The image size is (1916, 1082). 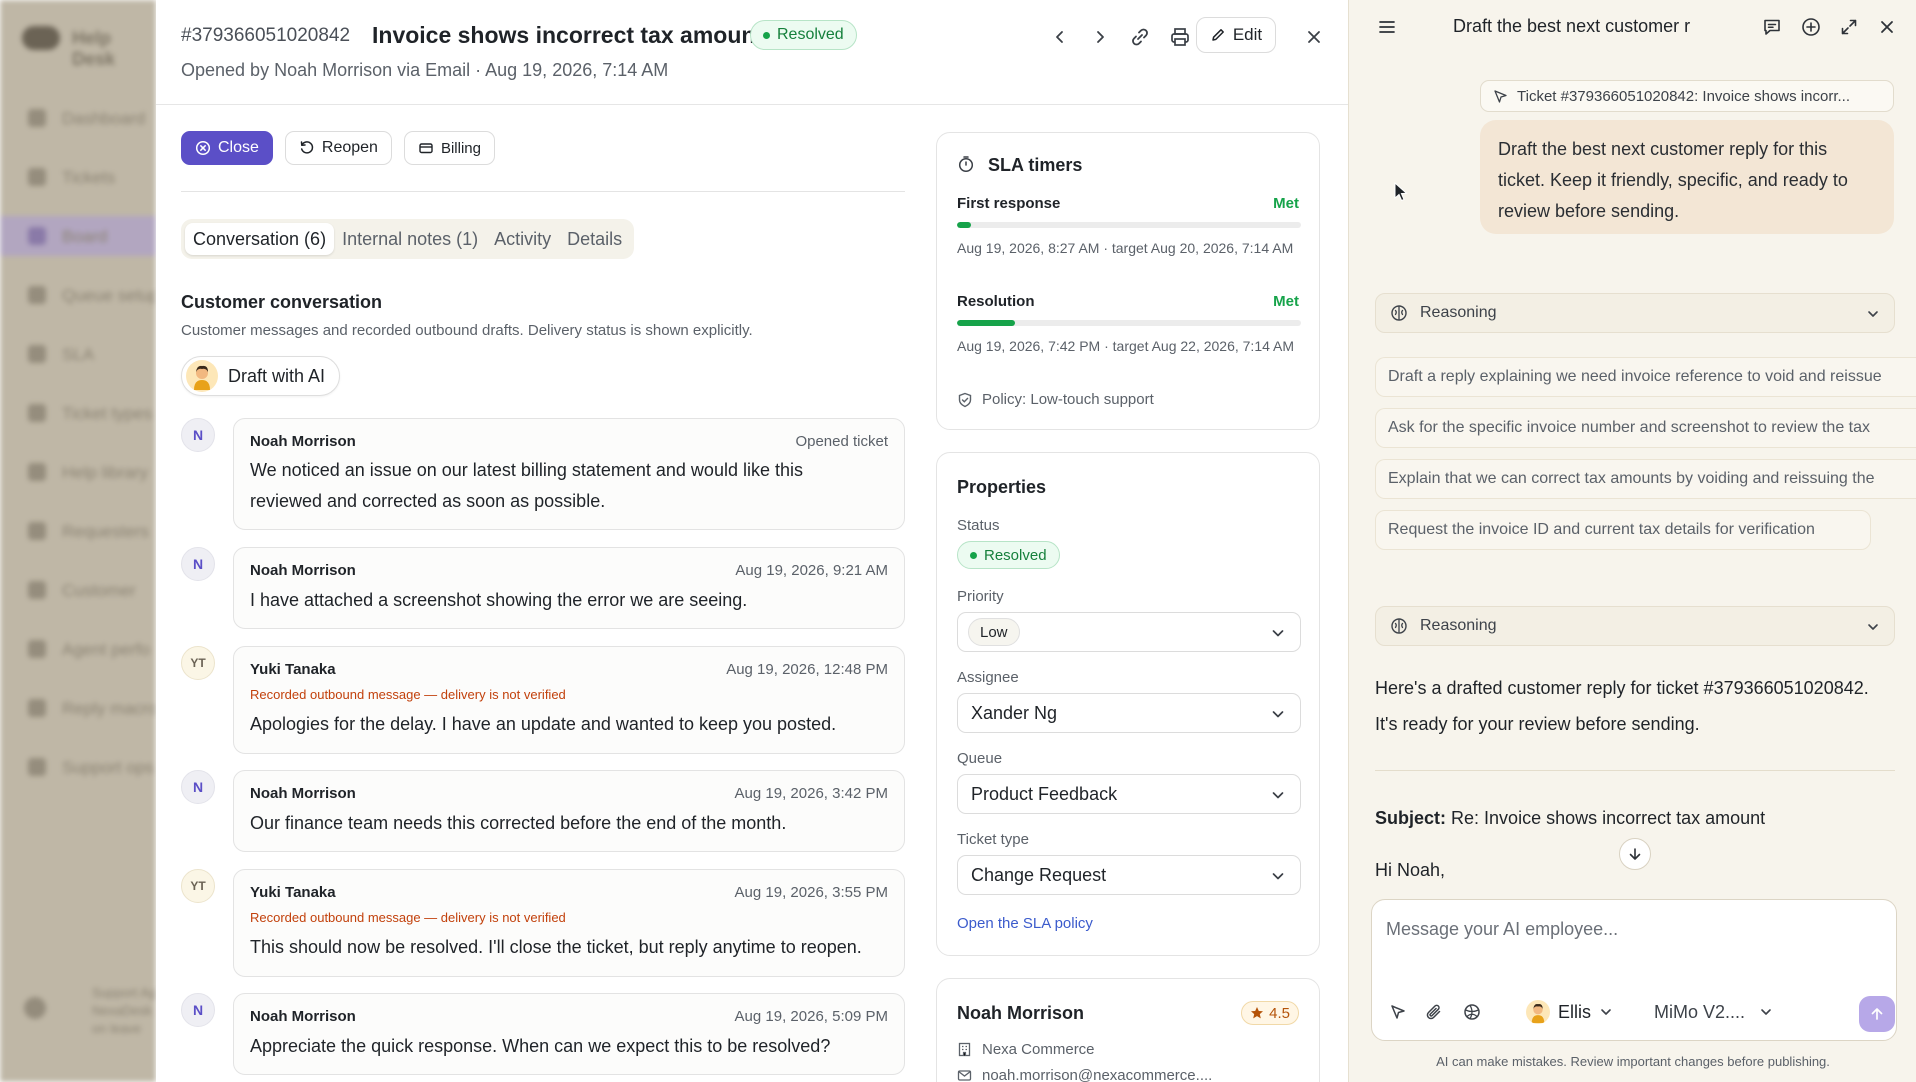 I want to click on sidebar-item-ticket-types: Ticket types, so click(x=78, y=413).